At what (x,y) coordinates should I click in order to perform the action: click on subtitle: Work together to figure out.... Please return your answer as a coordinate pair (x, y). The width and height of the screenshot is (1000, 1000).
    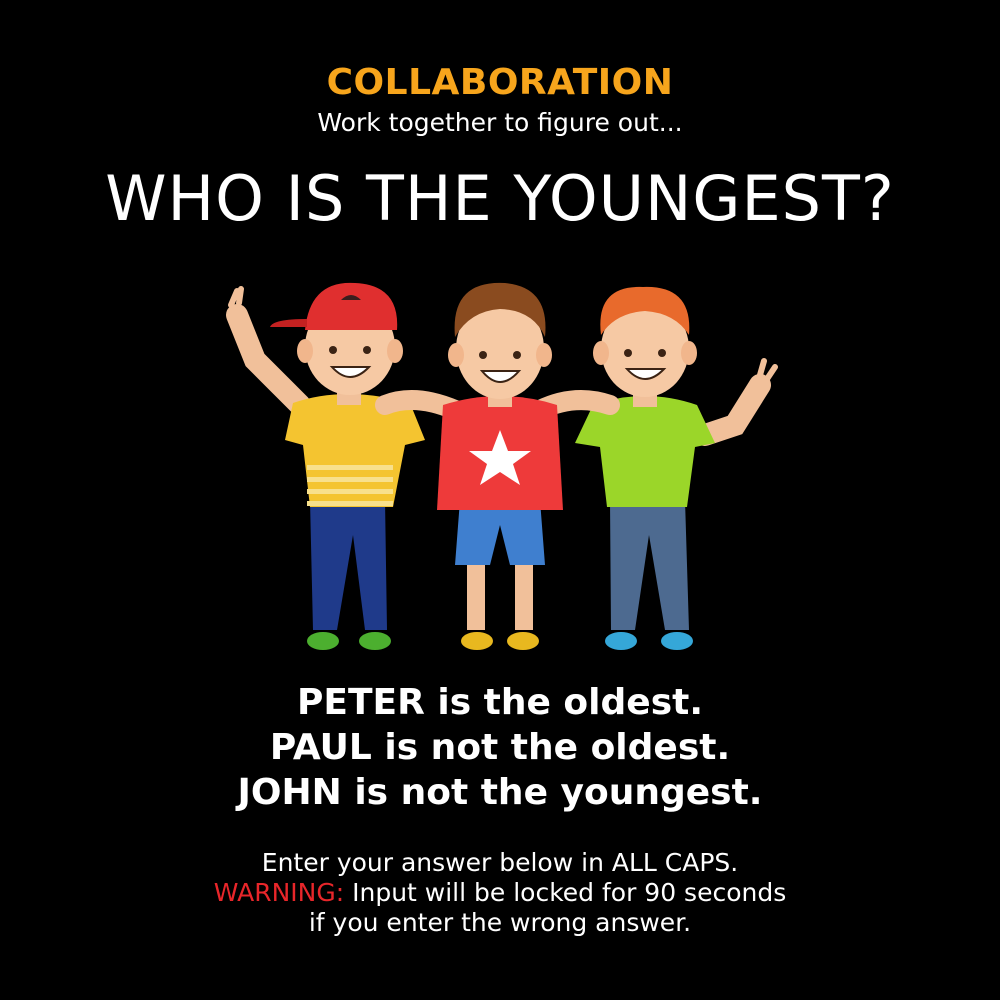
    Looking at the image, I should click on (500, 122).